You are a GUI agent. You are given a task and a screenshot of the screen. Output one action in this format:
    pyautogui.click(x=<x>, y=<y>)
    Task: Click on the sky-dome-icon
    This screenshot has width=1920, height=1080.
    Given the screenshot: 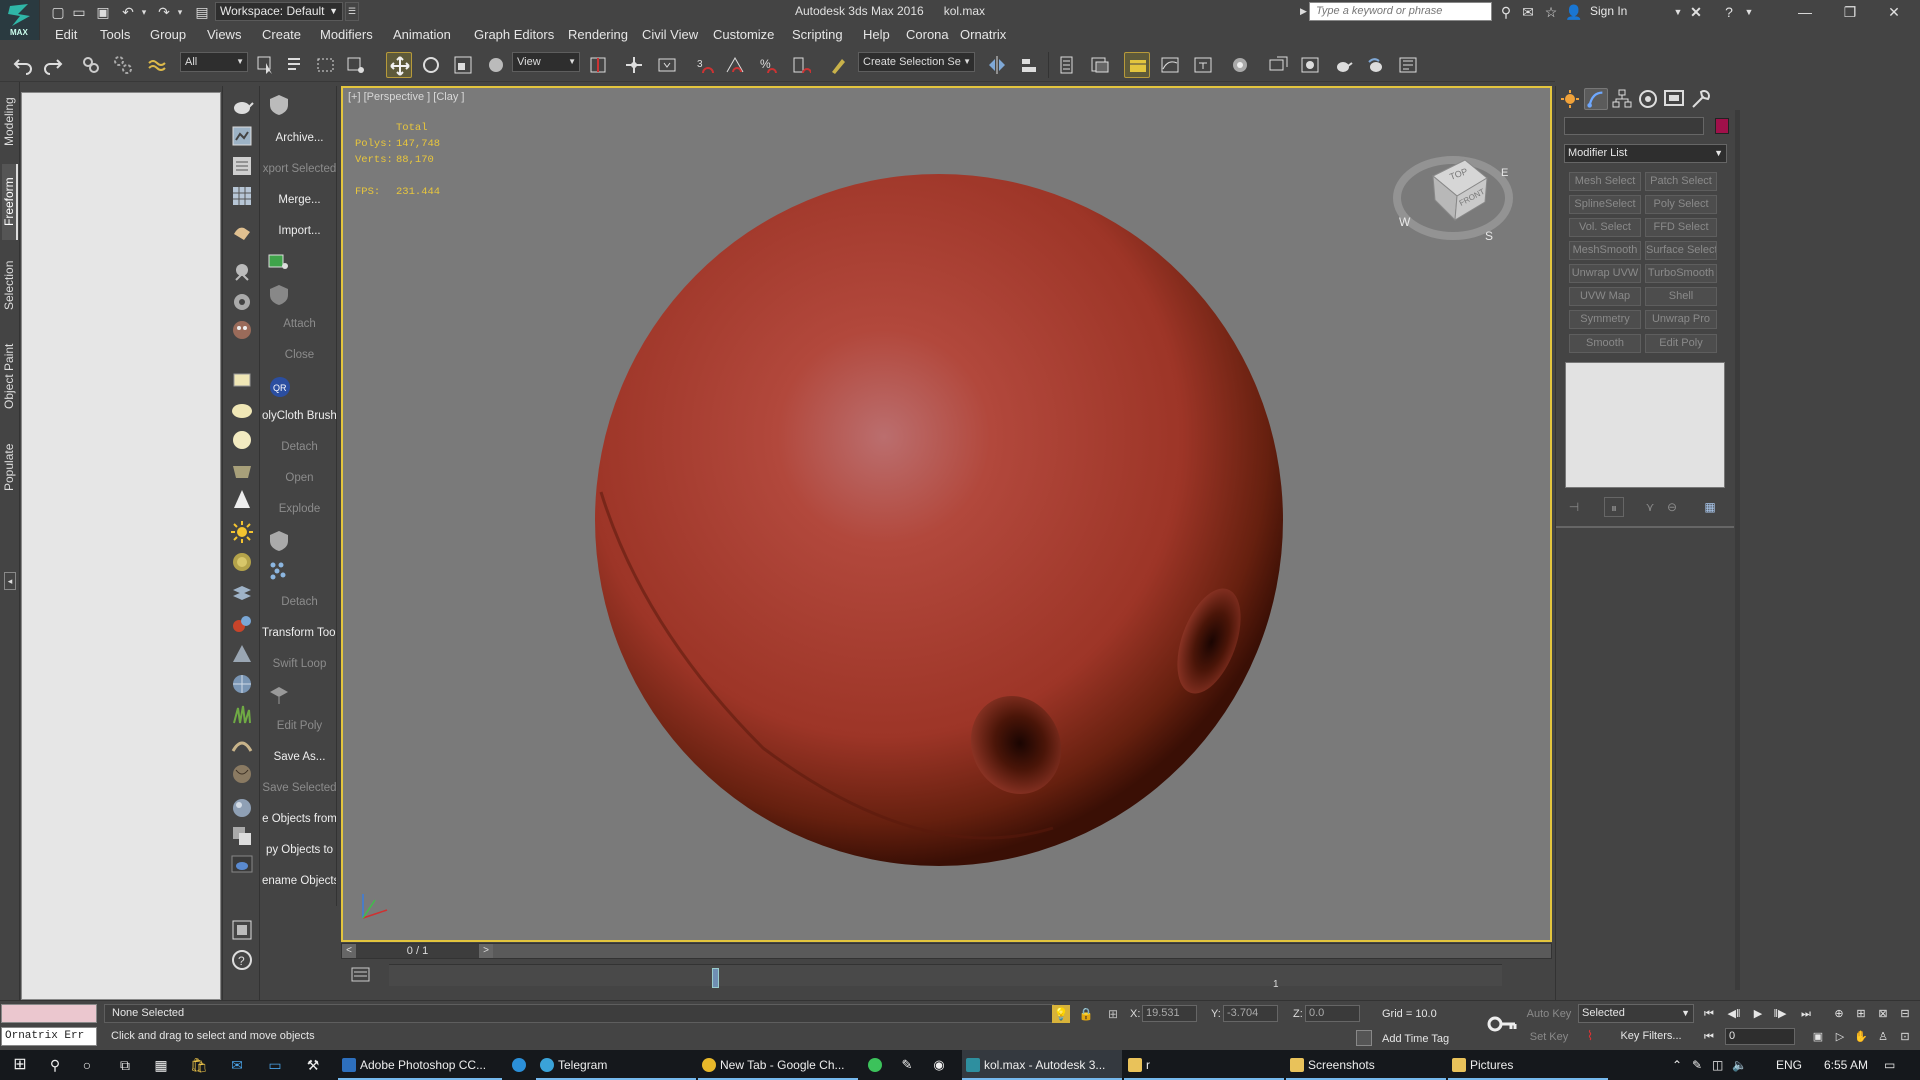 What is the action you would take?
    pyautogui.click(x=242, y=562)
    